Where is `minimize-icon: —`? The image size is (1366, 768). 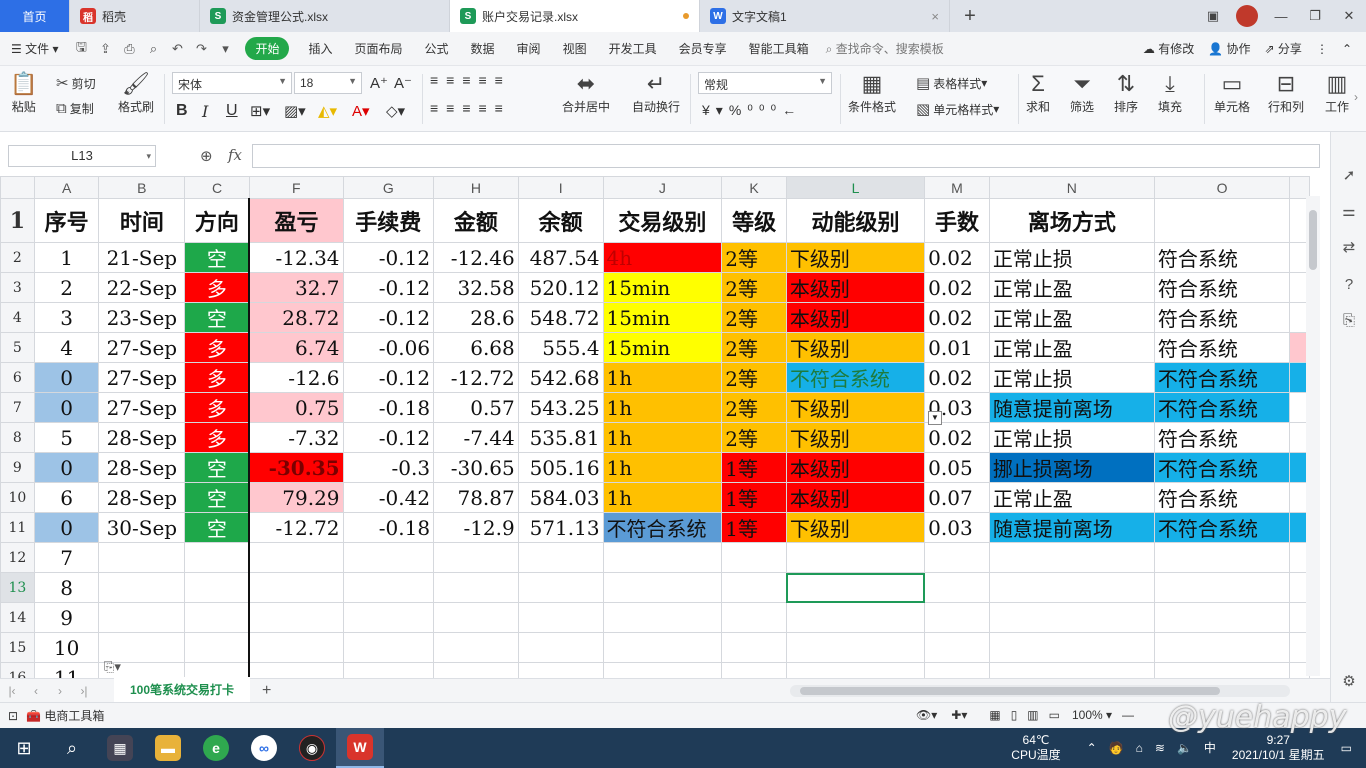 minimize-icon: — is located at coordinates (1281, 16).